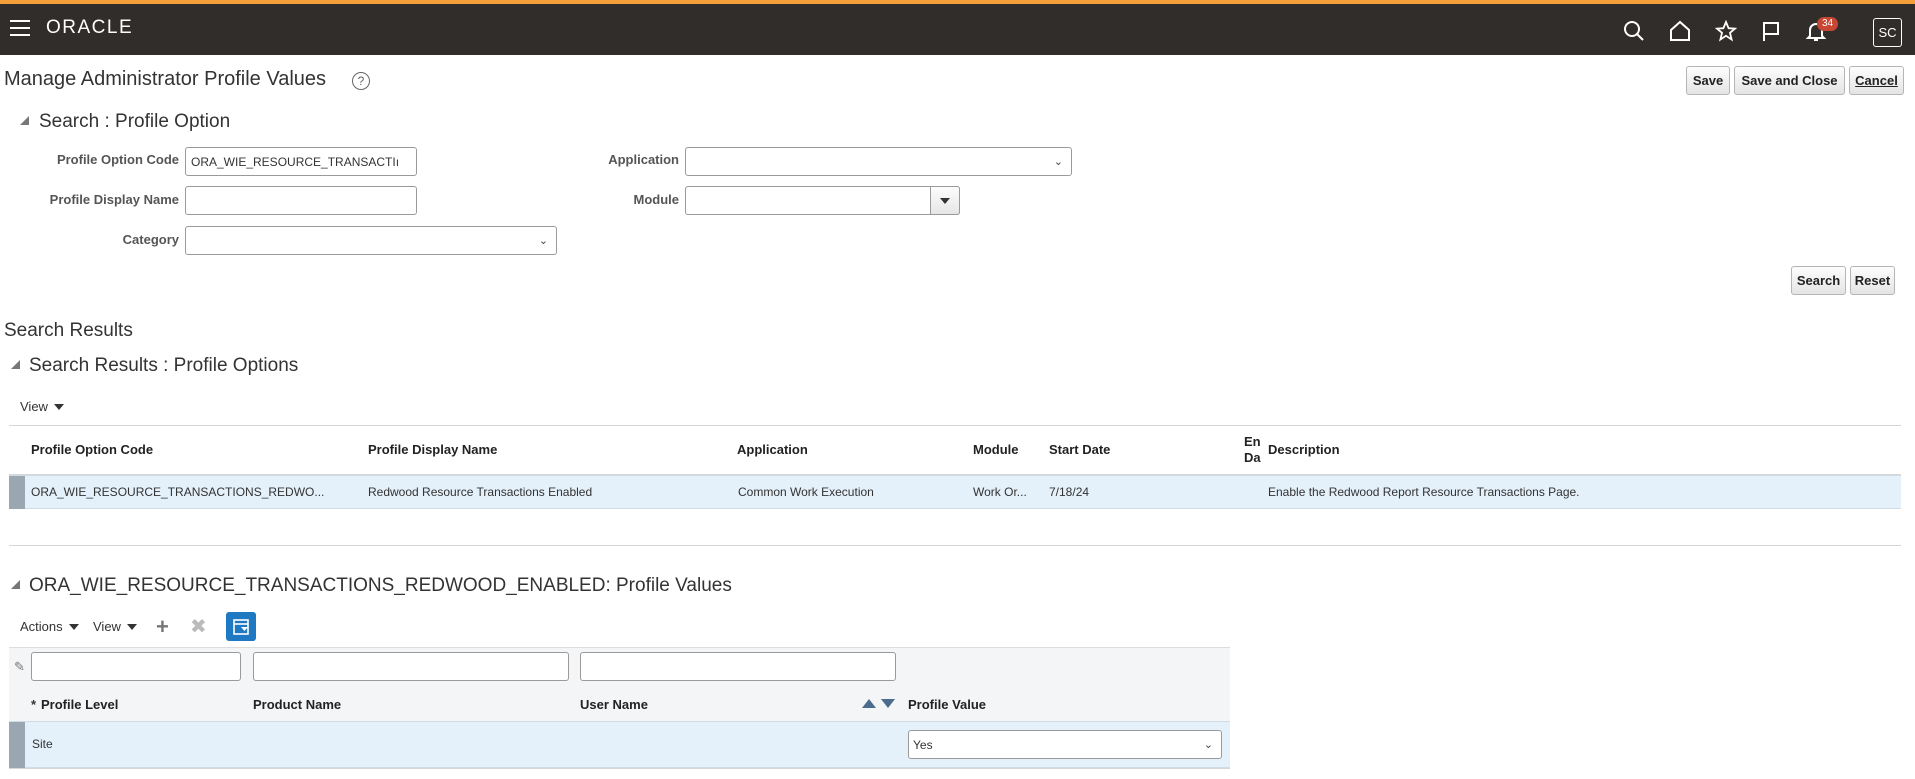 This screenshot has width=1915, height=779. I want to click on collapse-results-icon, so click(15, 364).